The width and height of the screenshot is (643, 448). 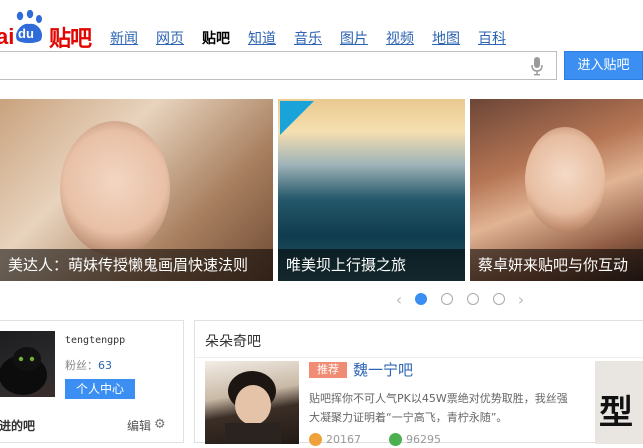 What do you see at coordinates (354, 38) in the screenshot?
I see `nav-images: 图片` at bounding box center [354, 38].